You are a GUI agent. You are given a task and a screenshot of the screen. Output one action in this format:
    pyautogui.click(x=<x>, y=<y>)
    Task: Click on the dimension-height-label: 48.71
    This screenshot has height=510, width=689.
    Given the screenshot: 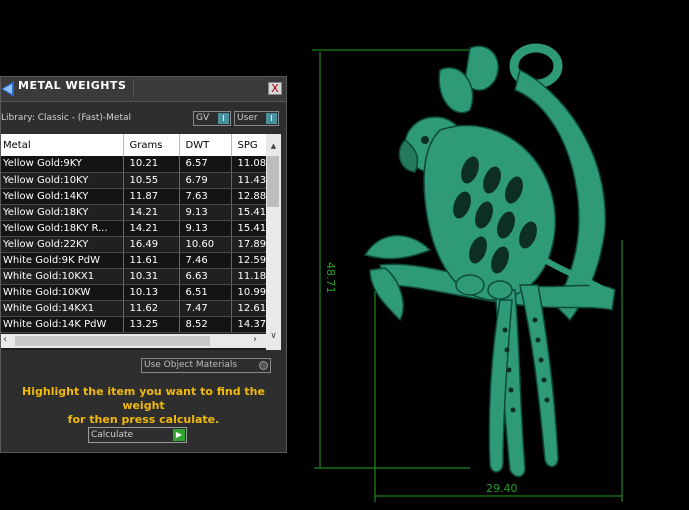 What is the action you would take?
    pyautogui.click(x=330, y=278)
    